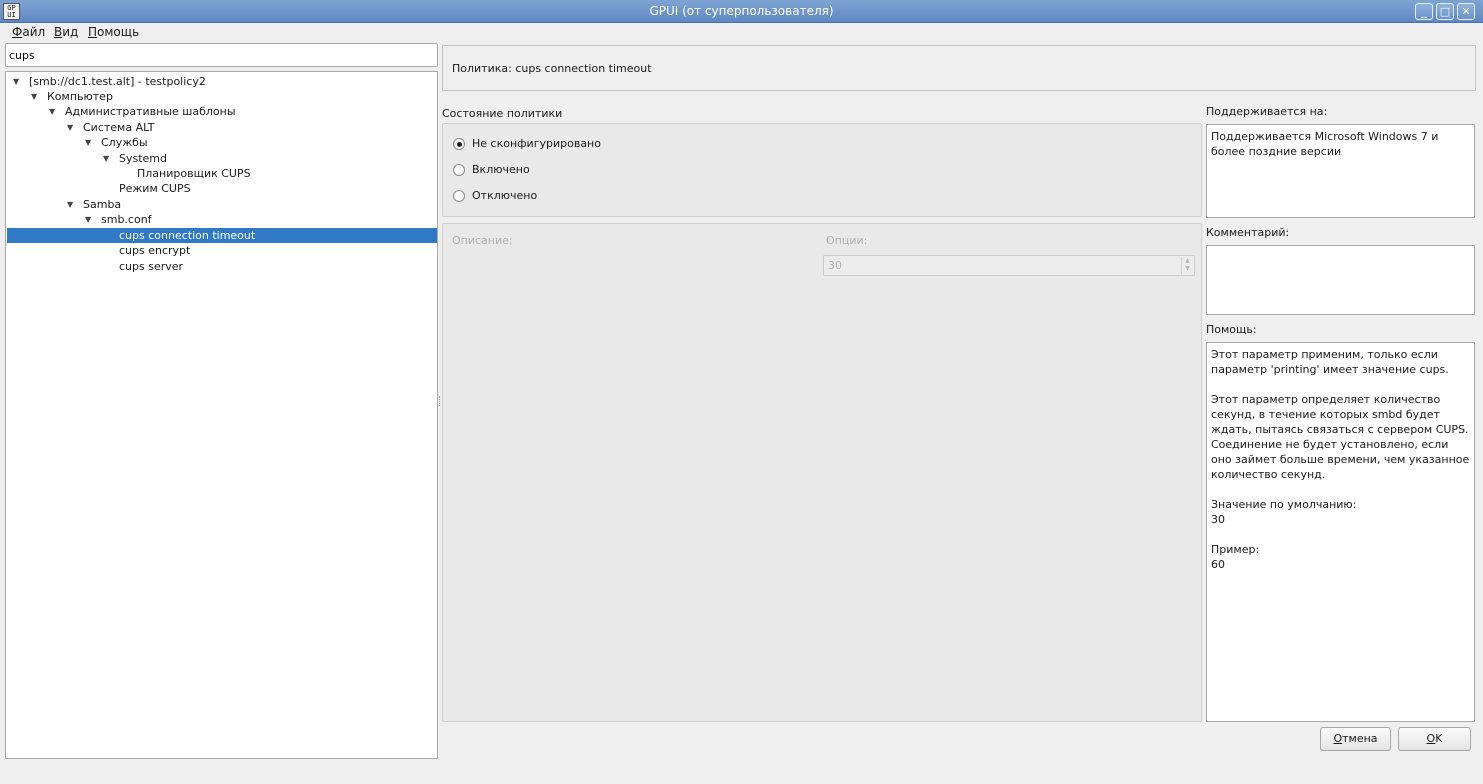 The image size is (1483, 784). I want to click on supported-on-label: Поддерживается на:, so click(1267, 111).